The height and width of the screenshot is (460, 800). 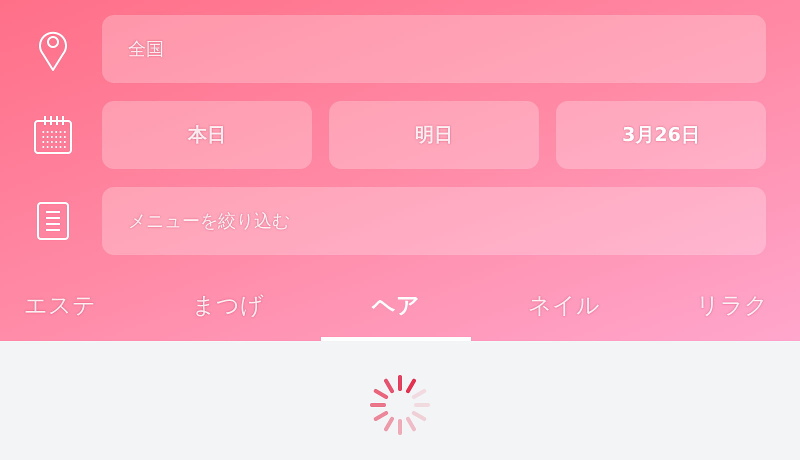 What do you see at coordinates (564, 307) in the screenshot?
I see `category-tab: ネイル` at bounding box center [564, 307].